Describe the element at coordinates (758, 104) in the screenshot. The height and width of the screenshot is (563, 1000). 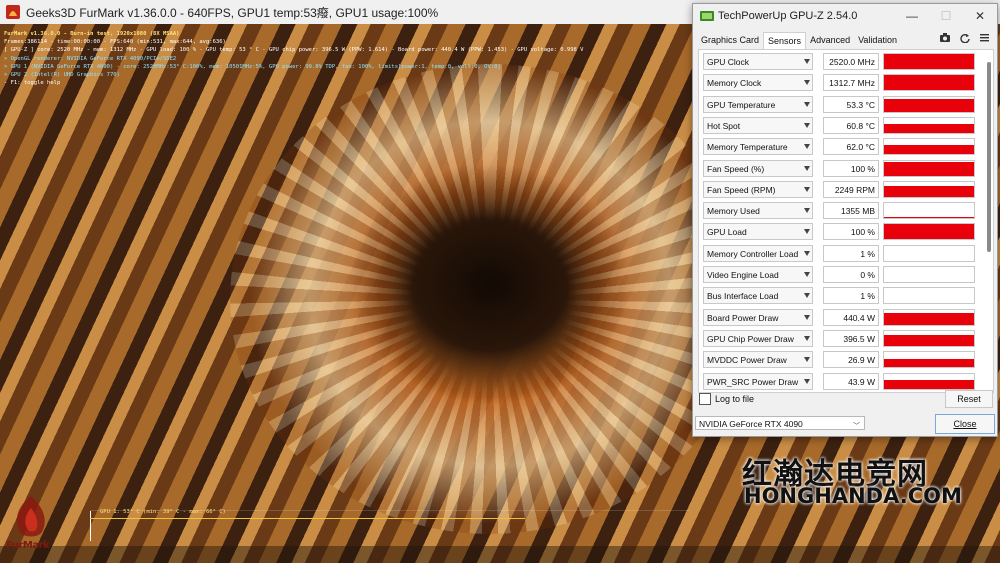
I see `sensor-name-dropdown: GPU Temperature` at that location.